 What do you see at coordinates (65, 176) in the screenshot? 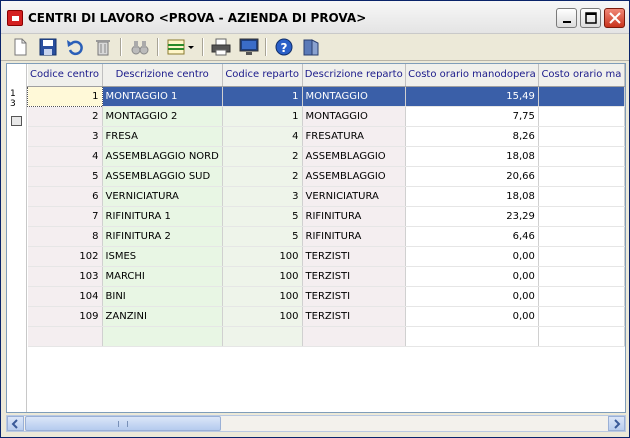
I see `cell-codice-centro: 5` at bounding box center [65, 176].